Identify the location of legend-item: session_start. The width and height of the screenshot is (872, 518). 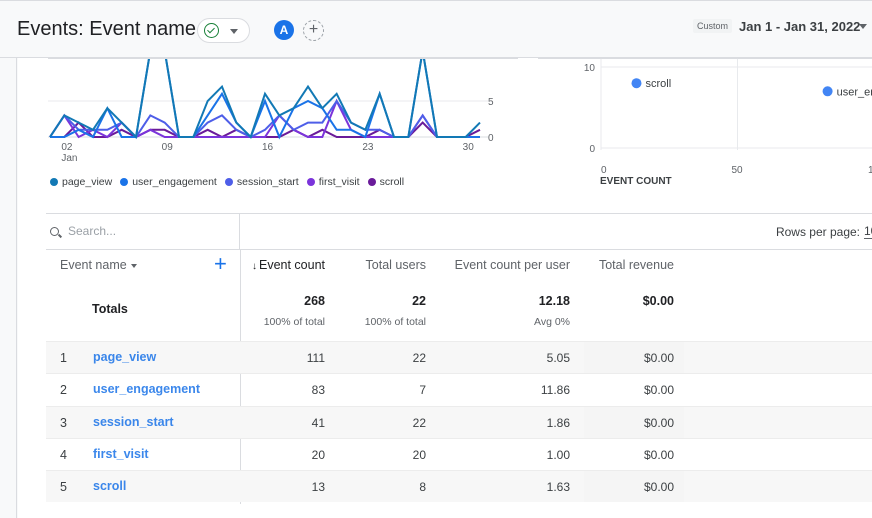
(261, 182).